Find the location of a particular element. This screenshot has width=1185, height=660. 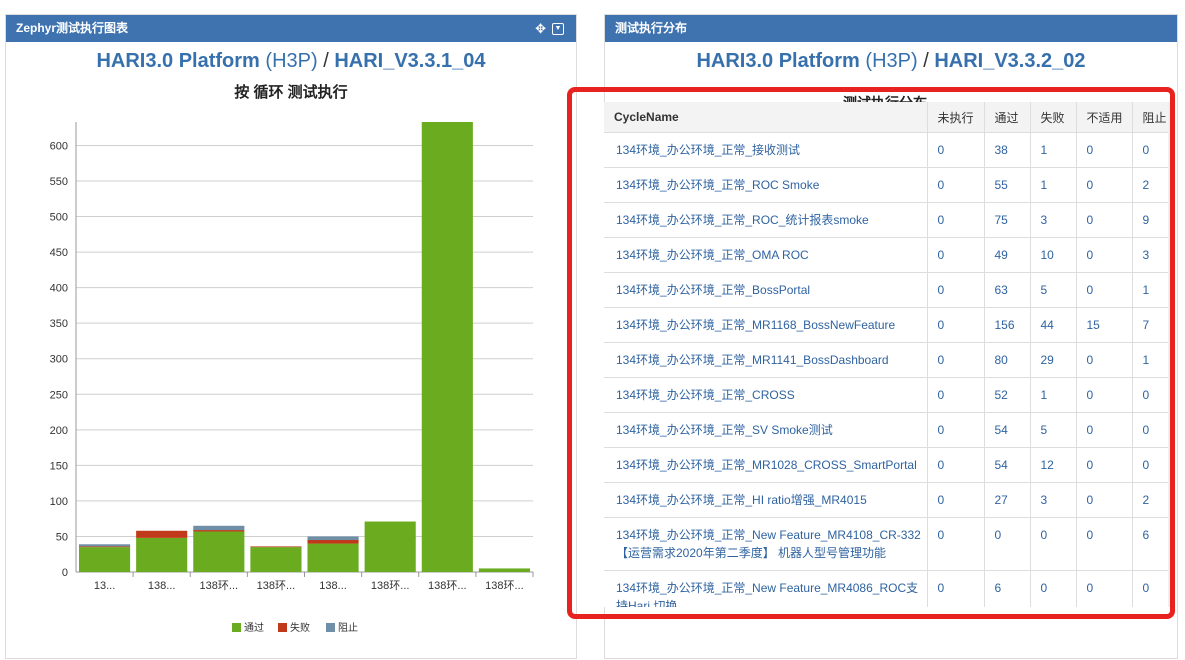

table-scrollbar is located at coordinates (1171, 354).